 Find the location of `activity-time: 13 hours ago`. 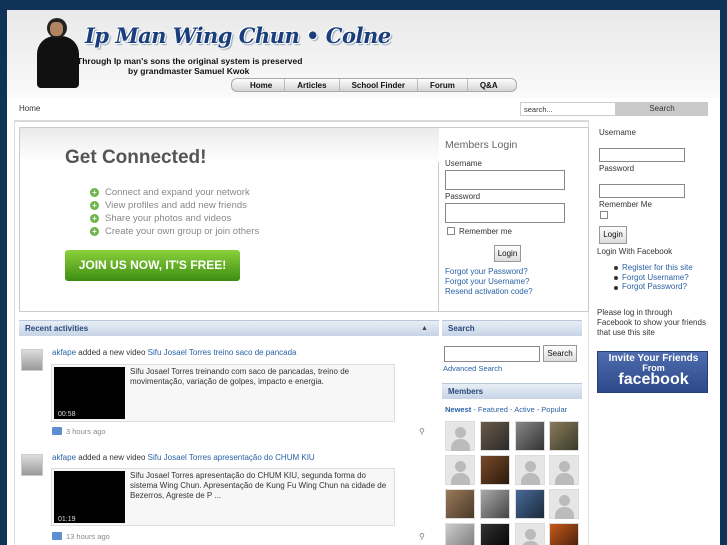

activity-time: 13 hours ago is located at coordinates (88, 536).